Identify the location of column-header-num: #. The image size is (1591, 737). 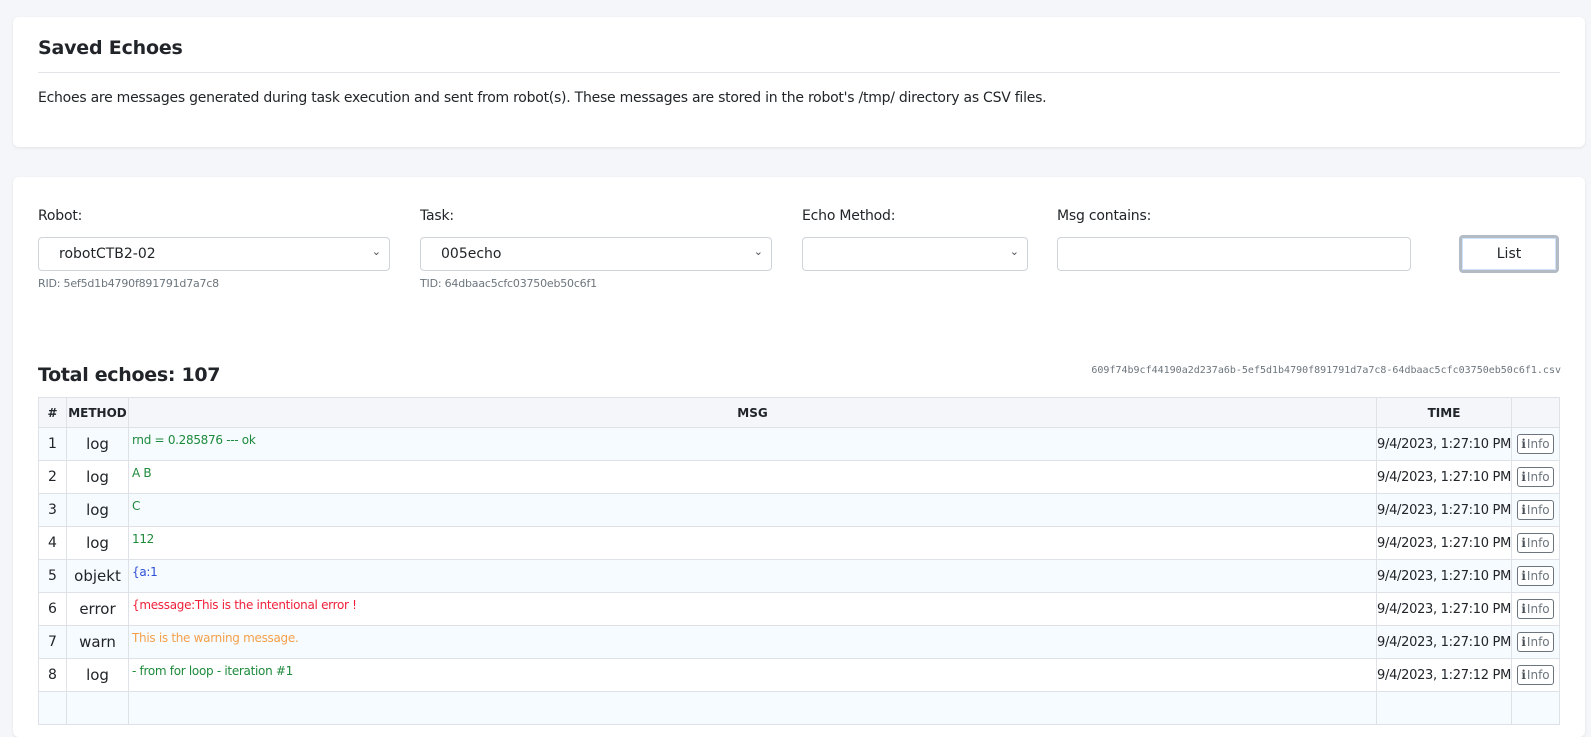
(52, 412).